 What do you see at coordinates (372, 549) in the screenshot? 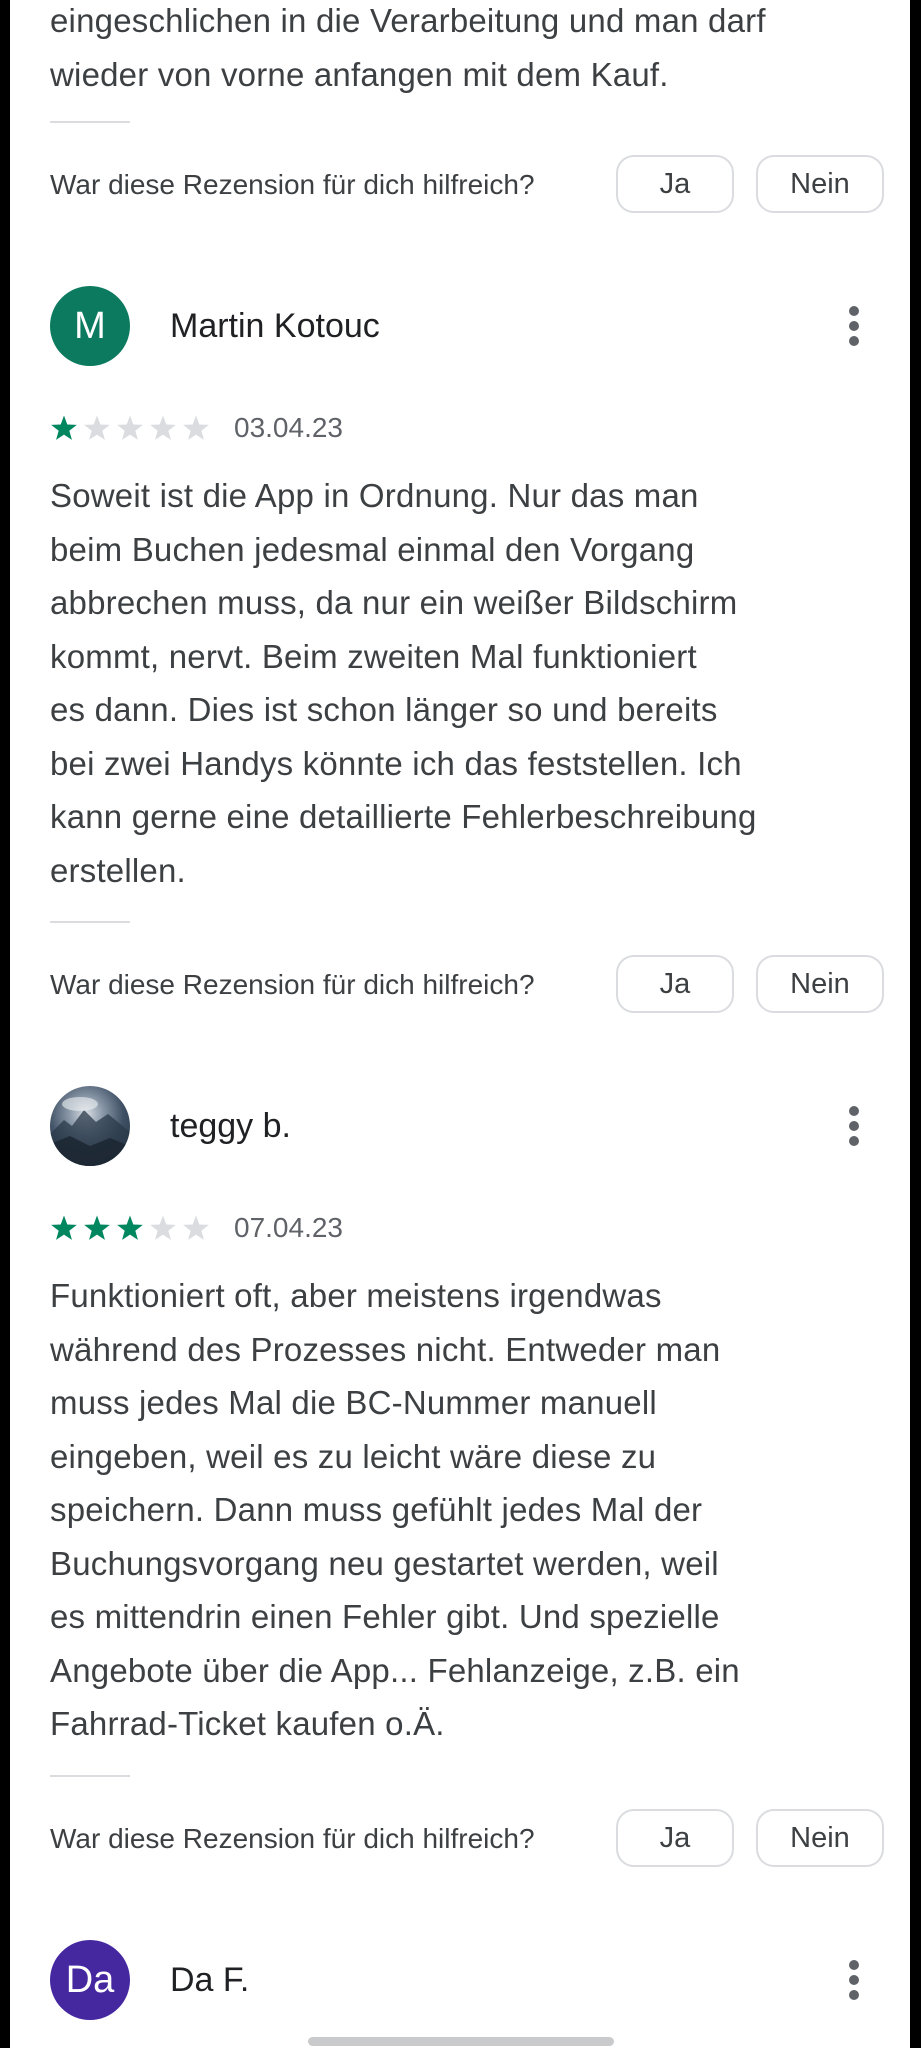
I see `review-line: beim Buchen jedesmal einmal den Vorgang` at bounding box center [372, 549].